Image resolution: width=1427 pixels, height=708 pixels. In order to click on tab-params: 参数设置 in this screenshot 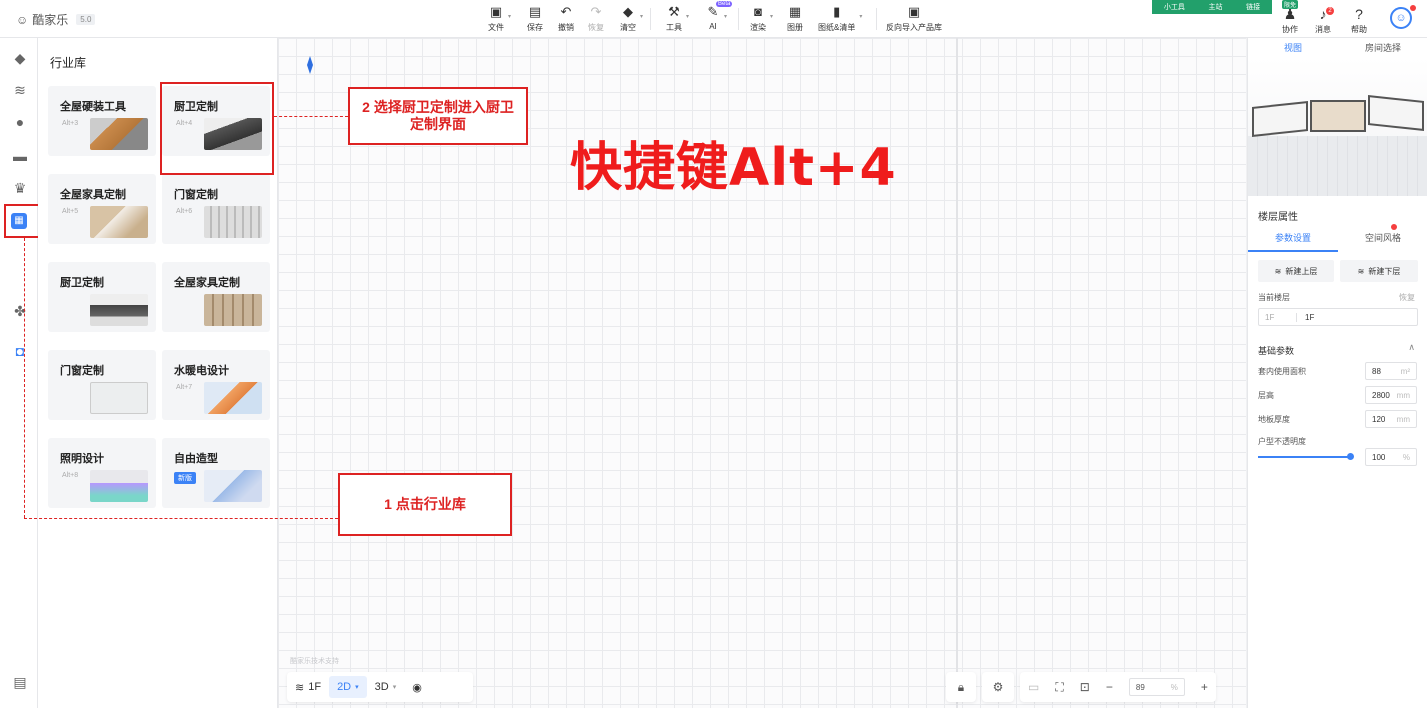, I will do `click(1293, 240)`.